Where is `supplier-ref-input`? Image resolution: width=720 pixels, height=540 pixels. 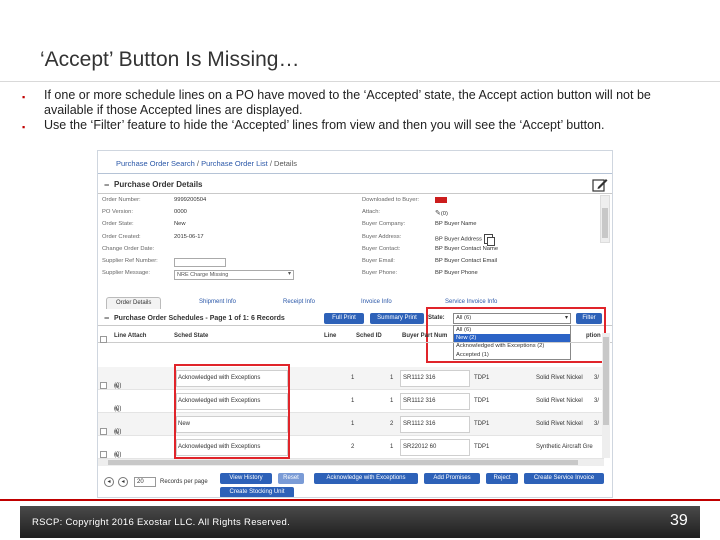 supplier-ref-input is located at coordinates (200, 262).